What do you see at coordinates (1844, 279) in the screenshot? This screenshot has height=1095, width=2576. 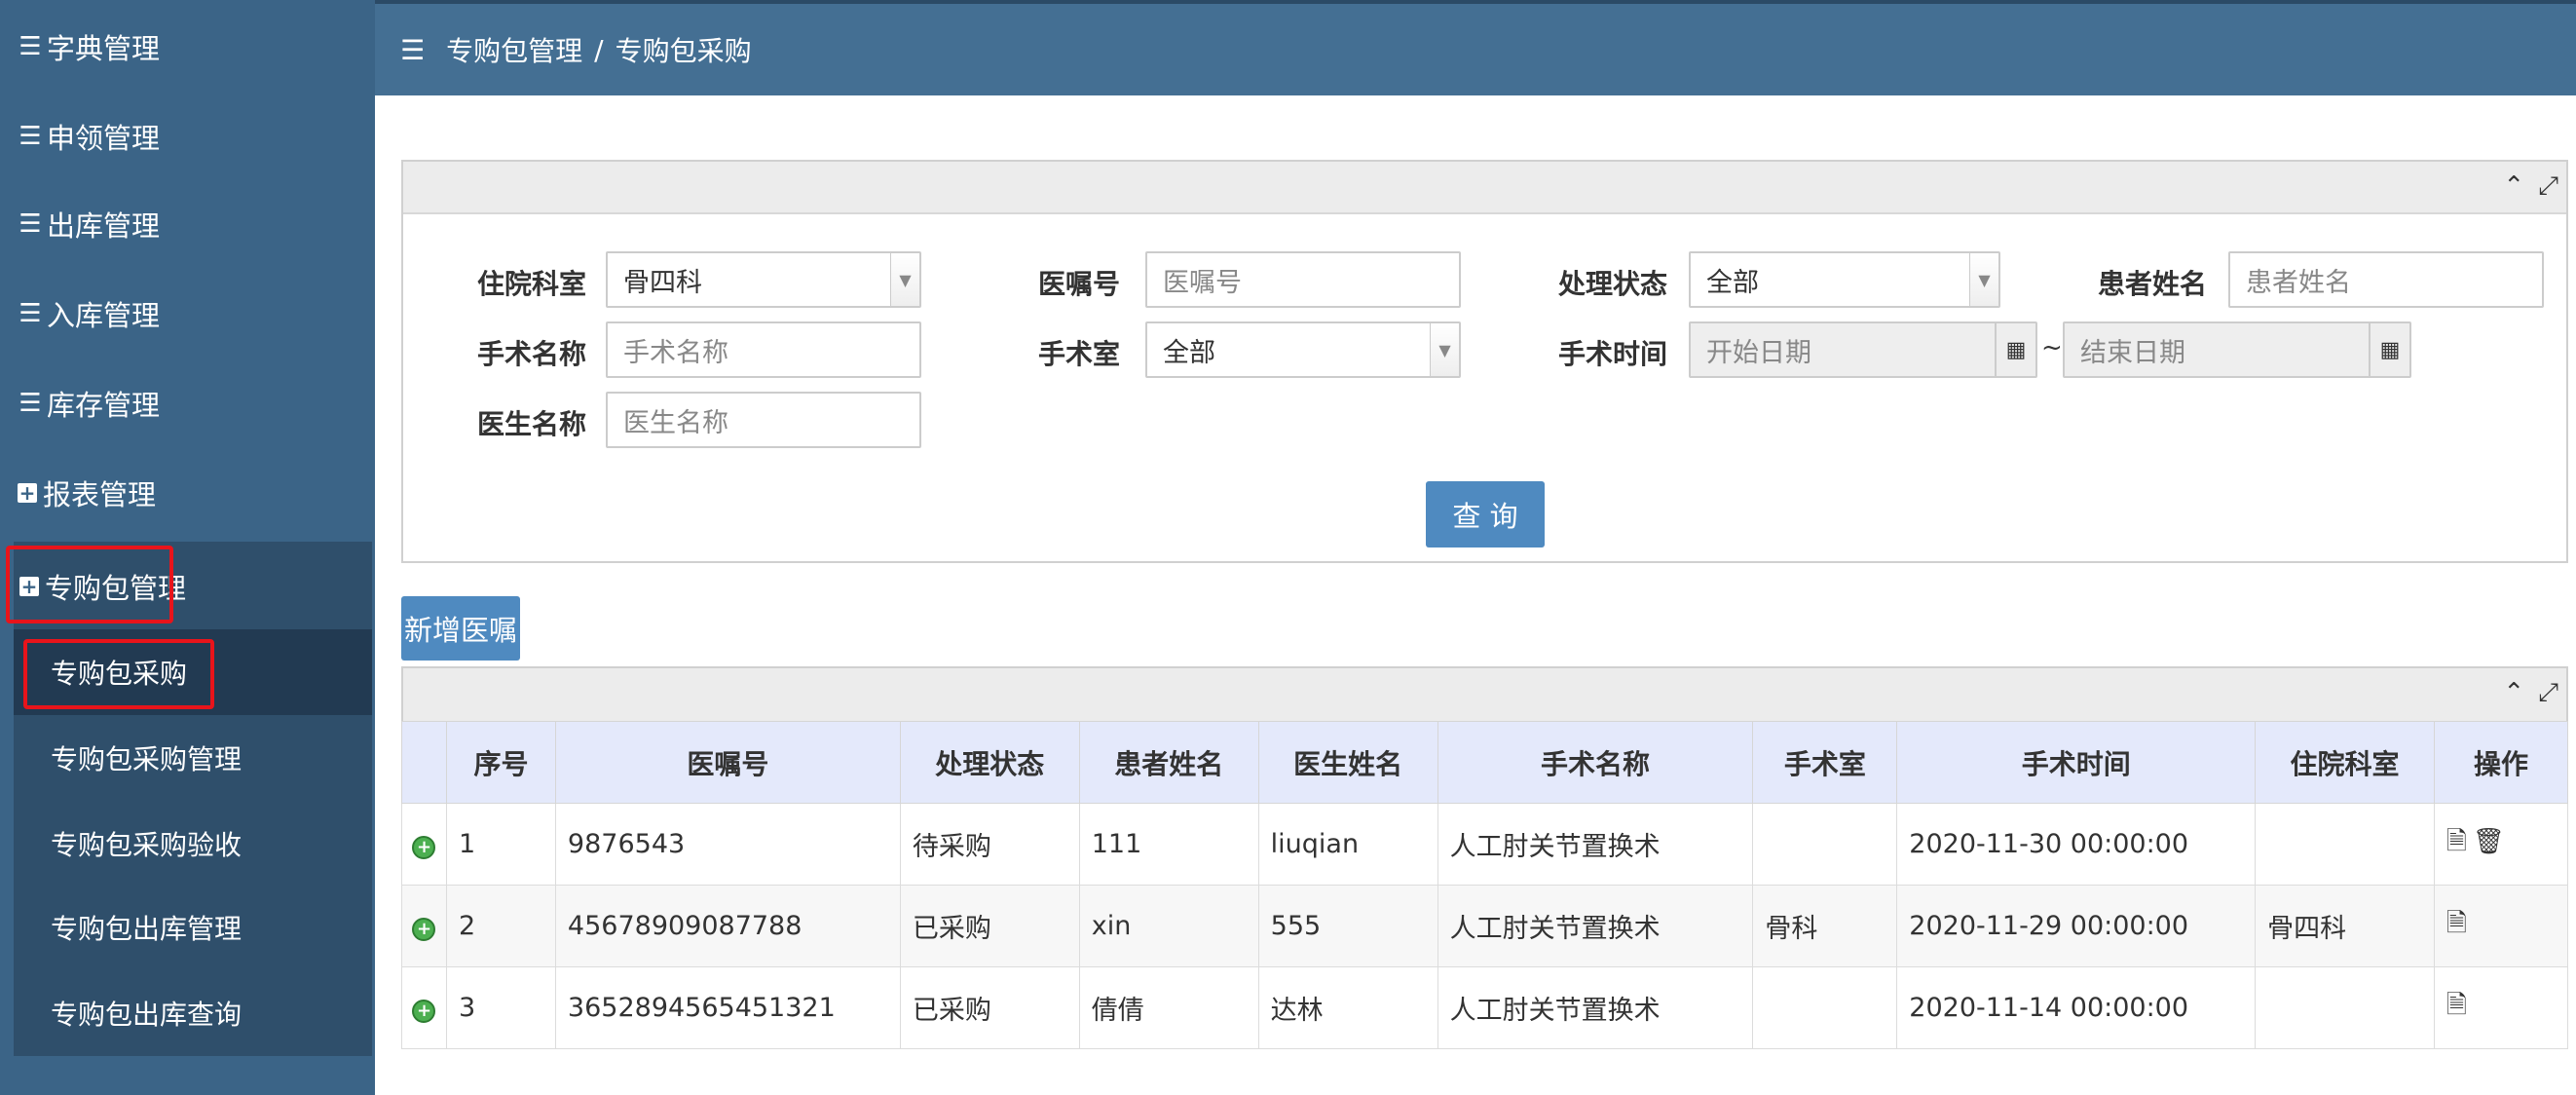 I see `status-select: 全部 ▼` at bounding box center [1844, 279].